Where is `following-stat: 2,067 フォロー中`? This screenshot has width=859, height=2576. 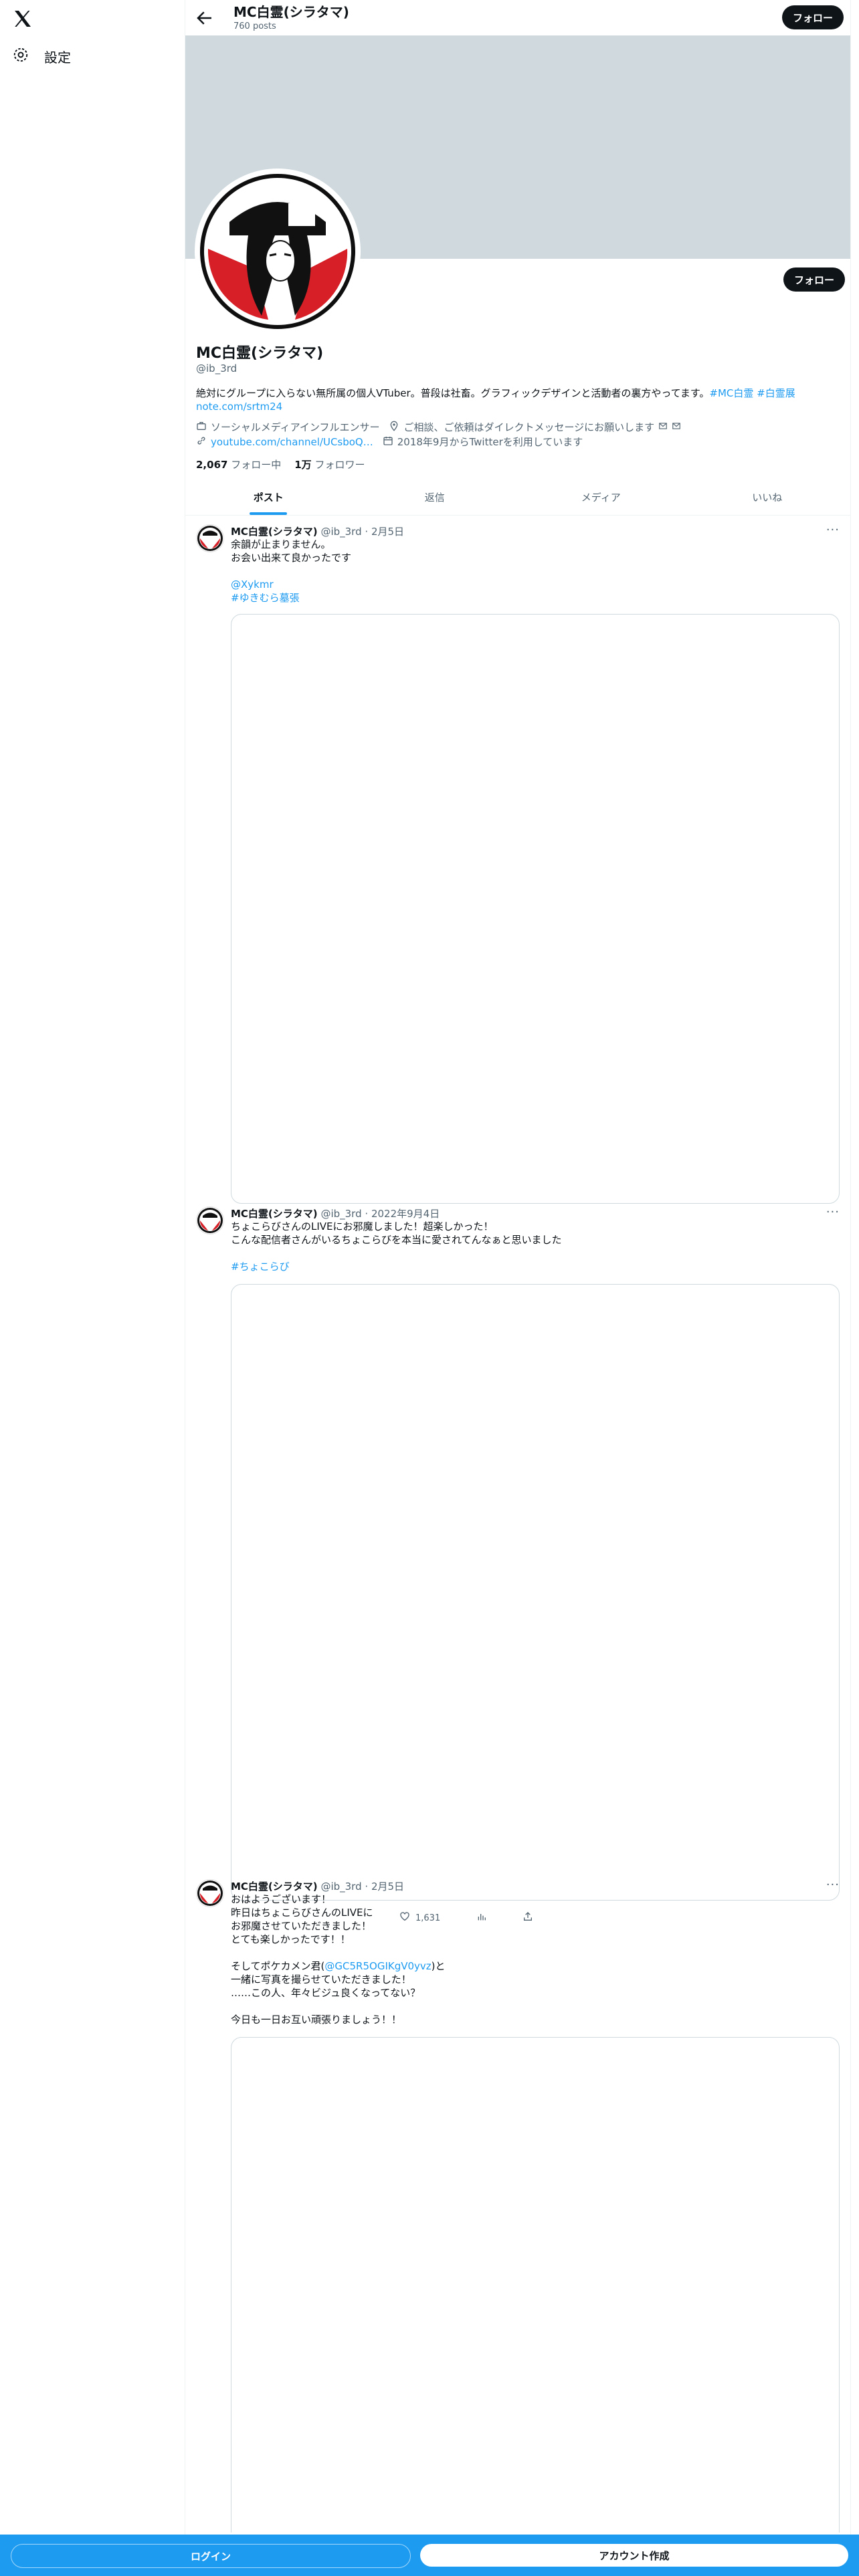 following-stat: 2,067 フォロー中 is located at coordinates (239, 464).